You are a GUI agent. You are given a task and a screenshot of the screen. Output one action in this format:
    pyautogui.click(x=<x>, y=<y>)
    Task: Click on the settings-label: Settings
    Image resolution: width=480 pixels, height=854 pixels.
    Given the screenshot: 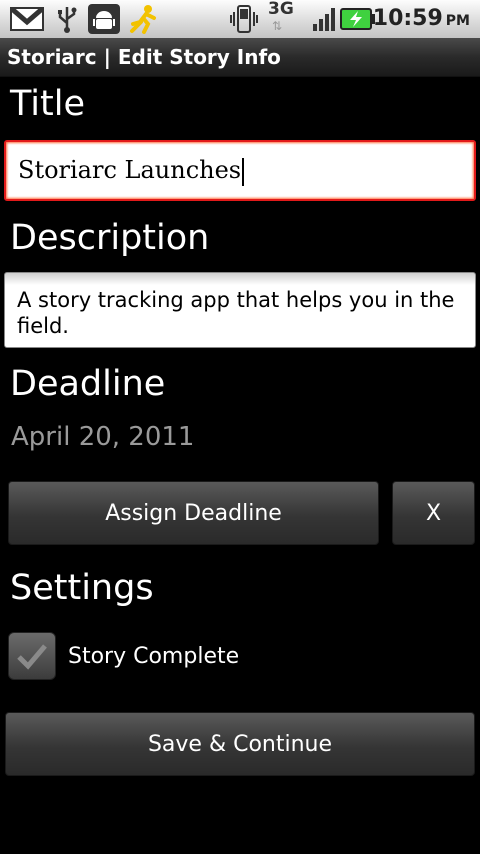 What is the action you would take?
    pyautogui.click(x=82, y=588)
    